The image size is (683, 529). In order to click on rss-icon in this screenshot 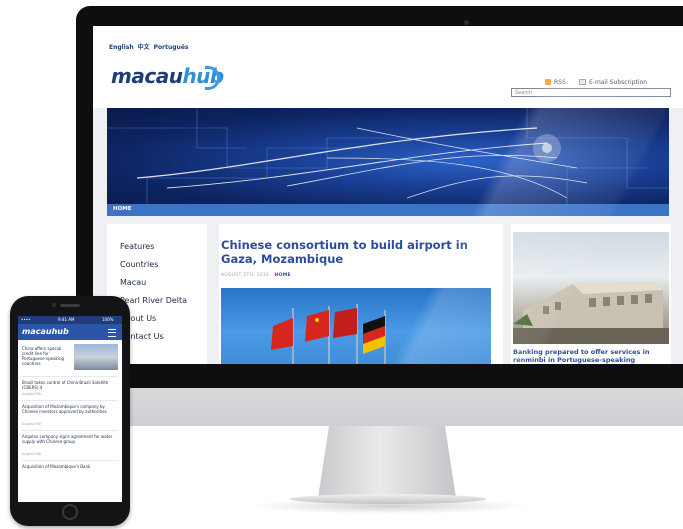, I will do `click(548, 82)`.